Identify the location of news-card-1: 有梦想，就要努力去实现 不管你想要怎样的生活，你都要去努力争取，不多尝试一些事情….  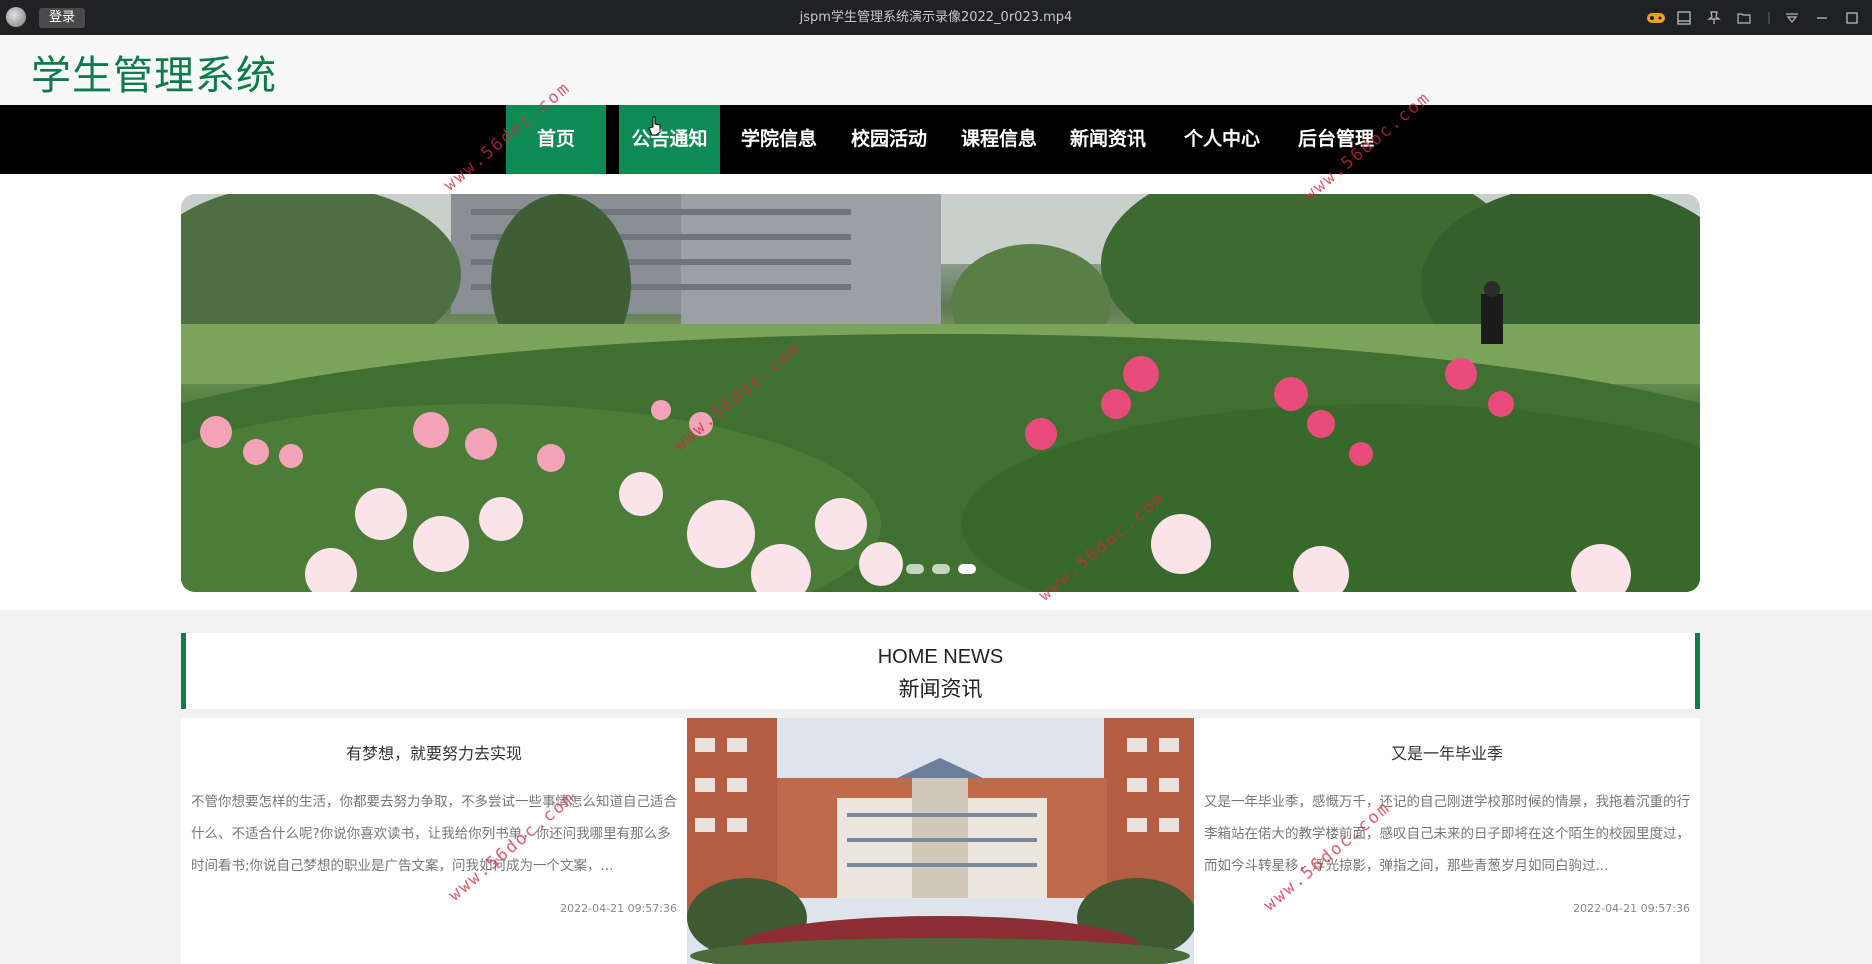
(434, 841).